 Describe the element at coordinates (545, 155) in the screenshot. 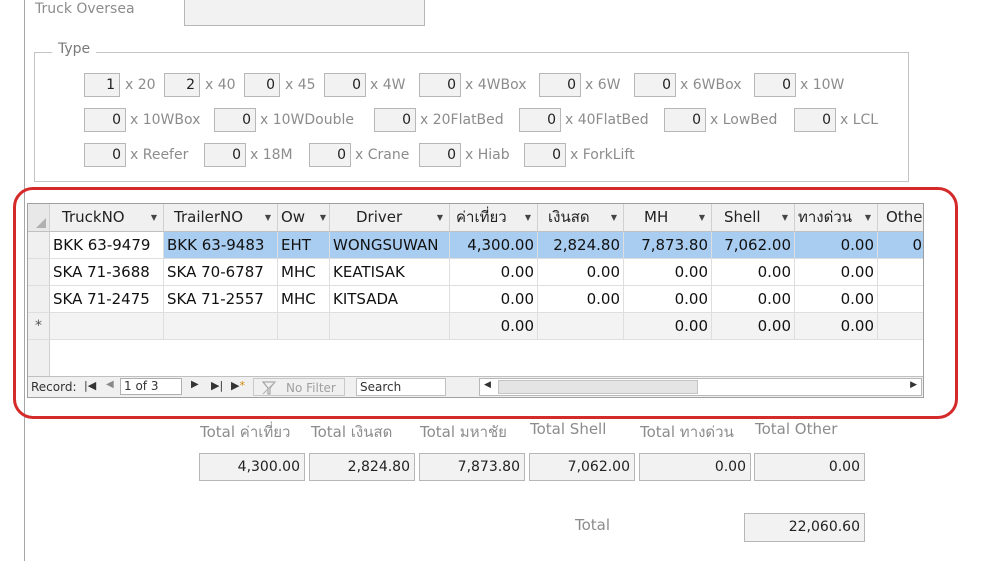

I see `type-forklift-field: 0` at that location.